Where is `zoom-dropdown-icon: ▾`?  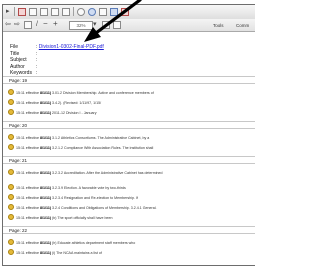 zoom-dropdown-icon: ▾ is located at coordinates (95, 25).